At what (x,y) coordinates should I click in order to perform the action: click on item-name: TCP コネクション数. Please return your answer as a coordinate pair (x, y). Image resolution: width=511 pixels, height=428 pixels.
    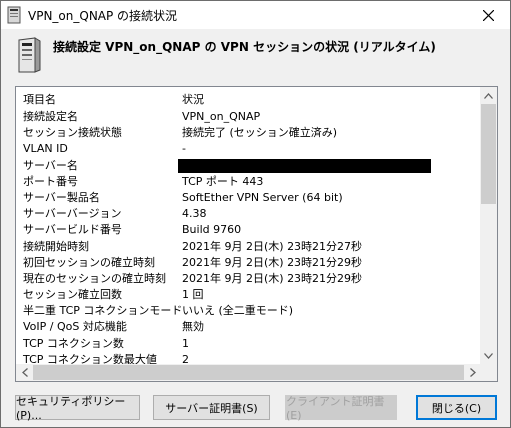
    Looking at the image, I should click on (73, 343).